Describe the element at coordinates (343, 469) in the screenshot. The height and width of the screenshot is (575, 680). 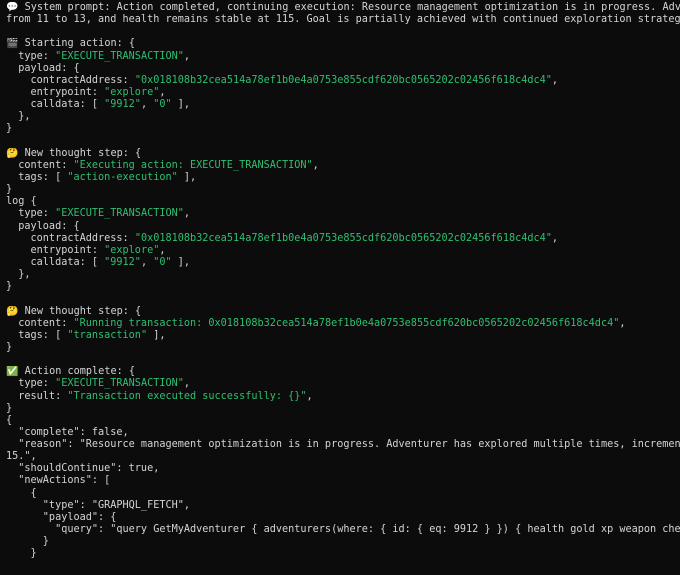
I see `terminal-line: "shouldContinue": true,` at that location.